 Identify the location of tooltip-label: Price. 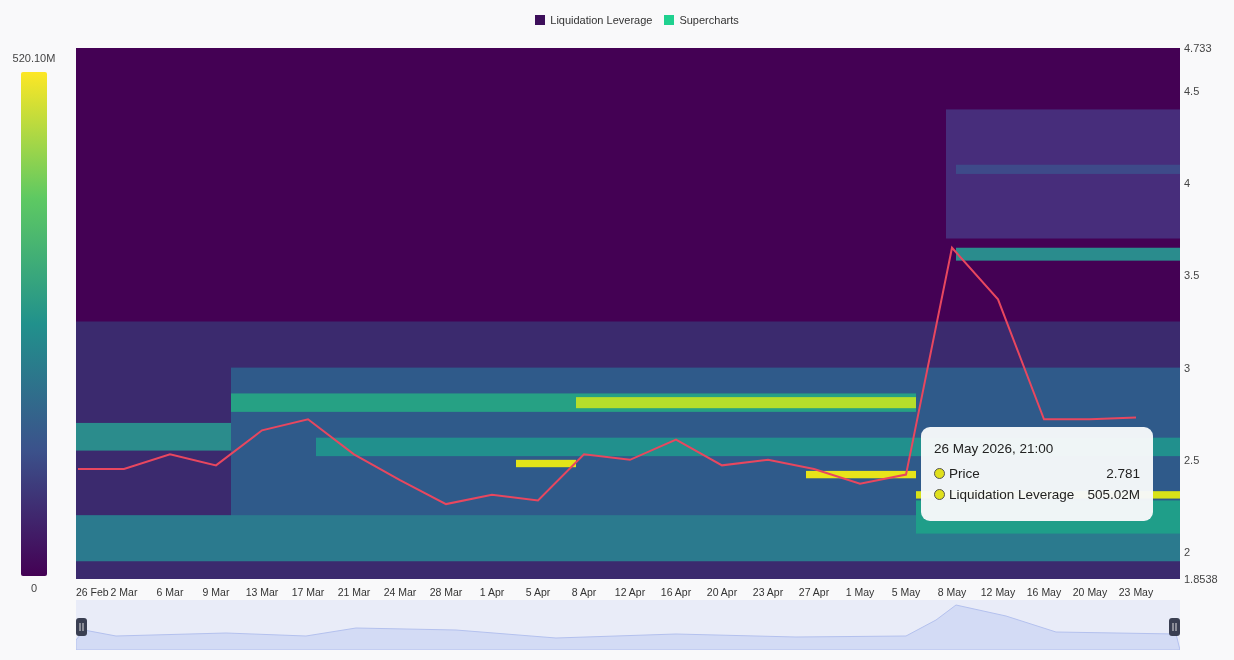
(965, 473).